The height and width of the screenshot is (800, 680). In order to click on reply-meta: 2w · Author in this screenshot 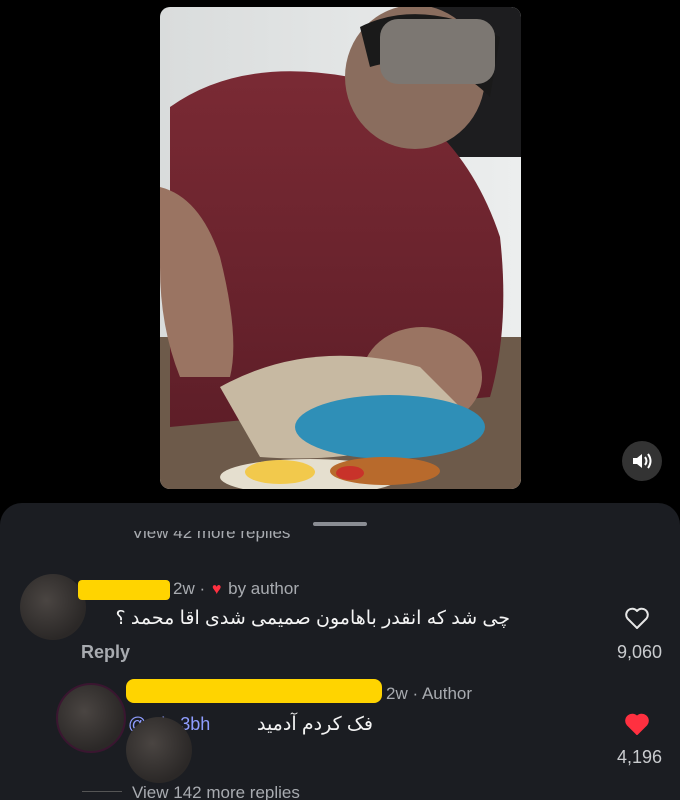, I will do `click(429, 694)`.